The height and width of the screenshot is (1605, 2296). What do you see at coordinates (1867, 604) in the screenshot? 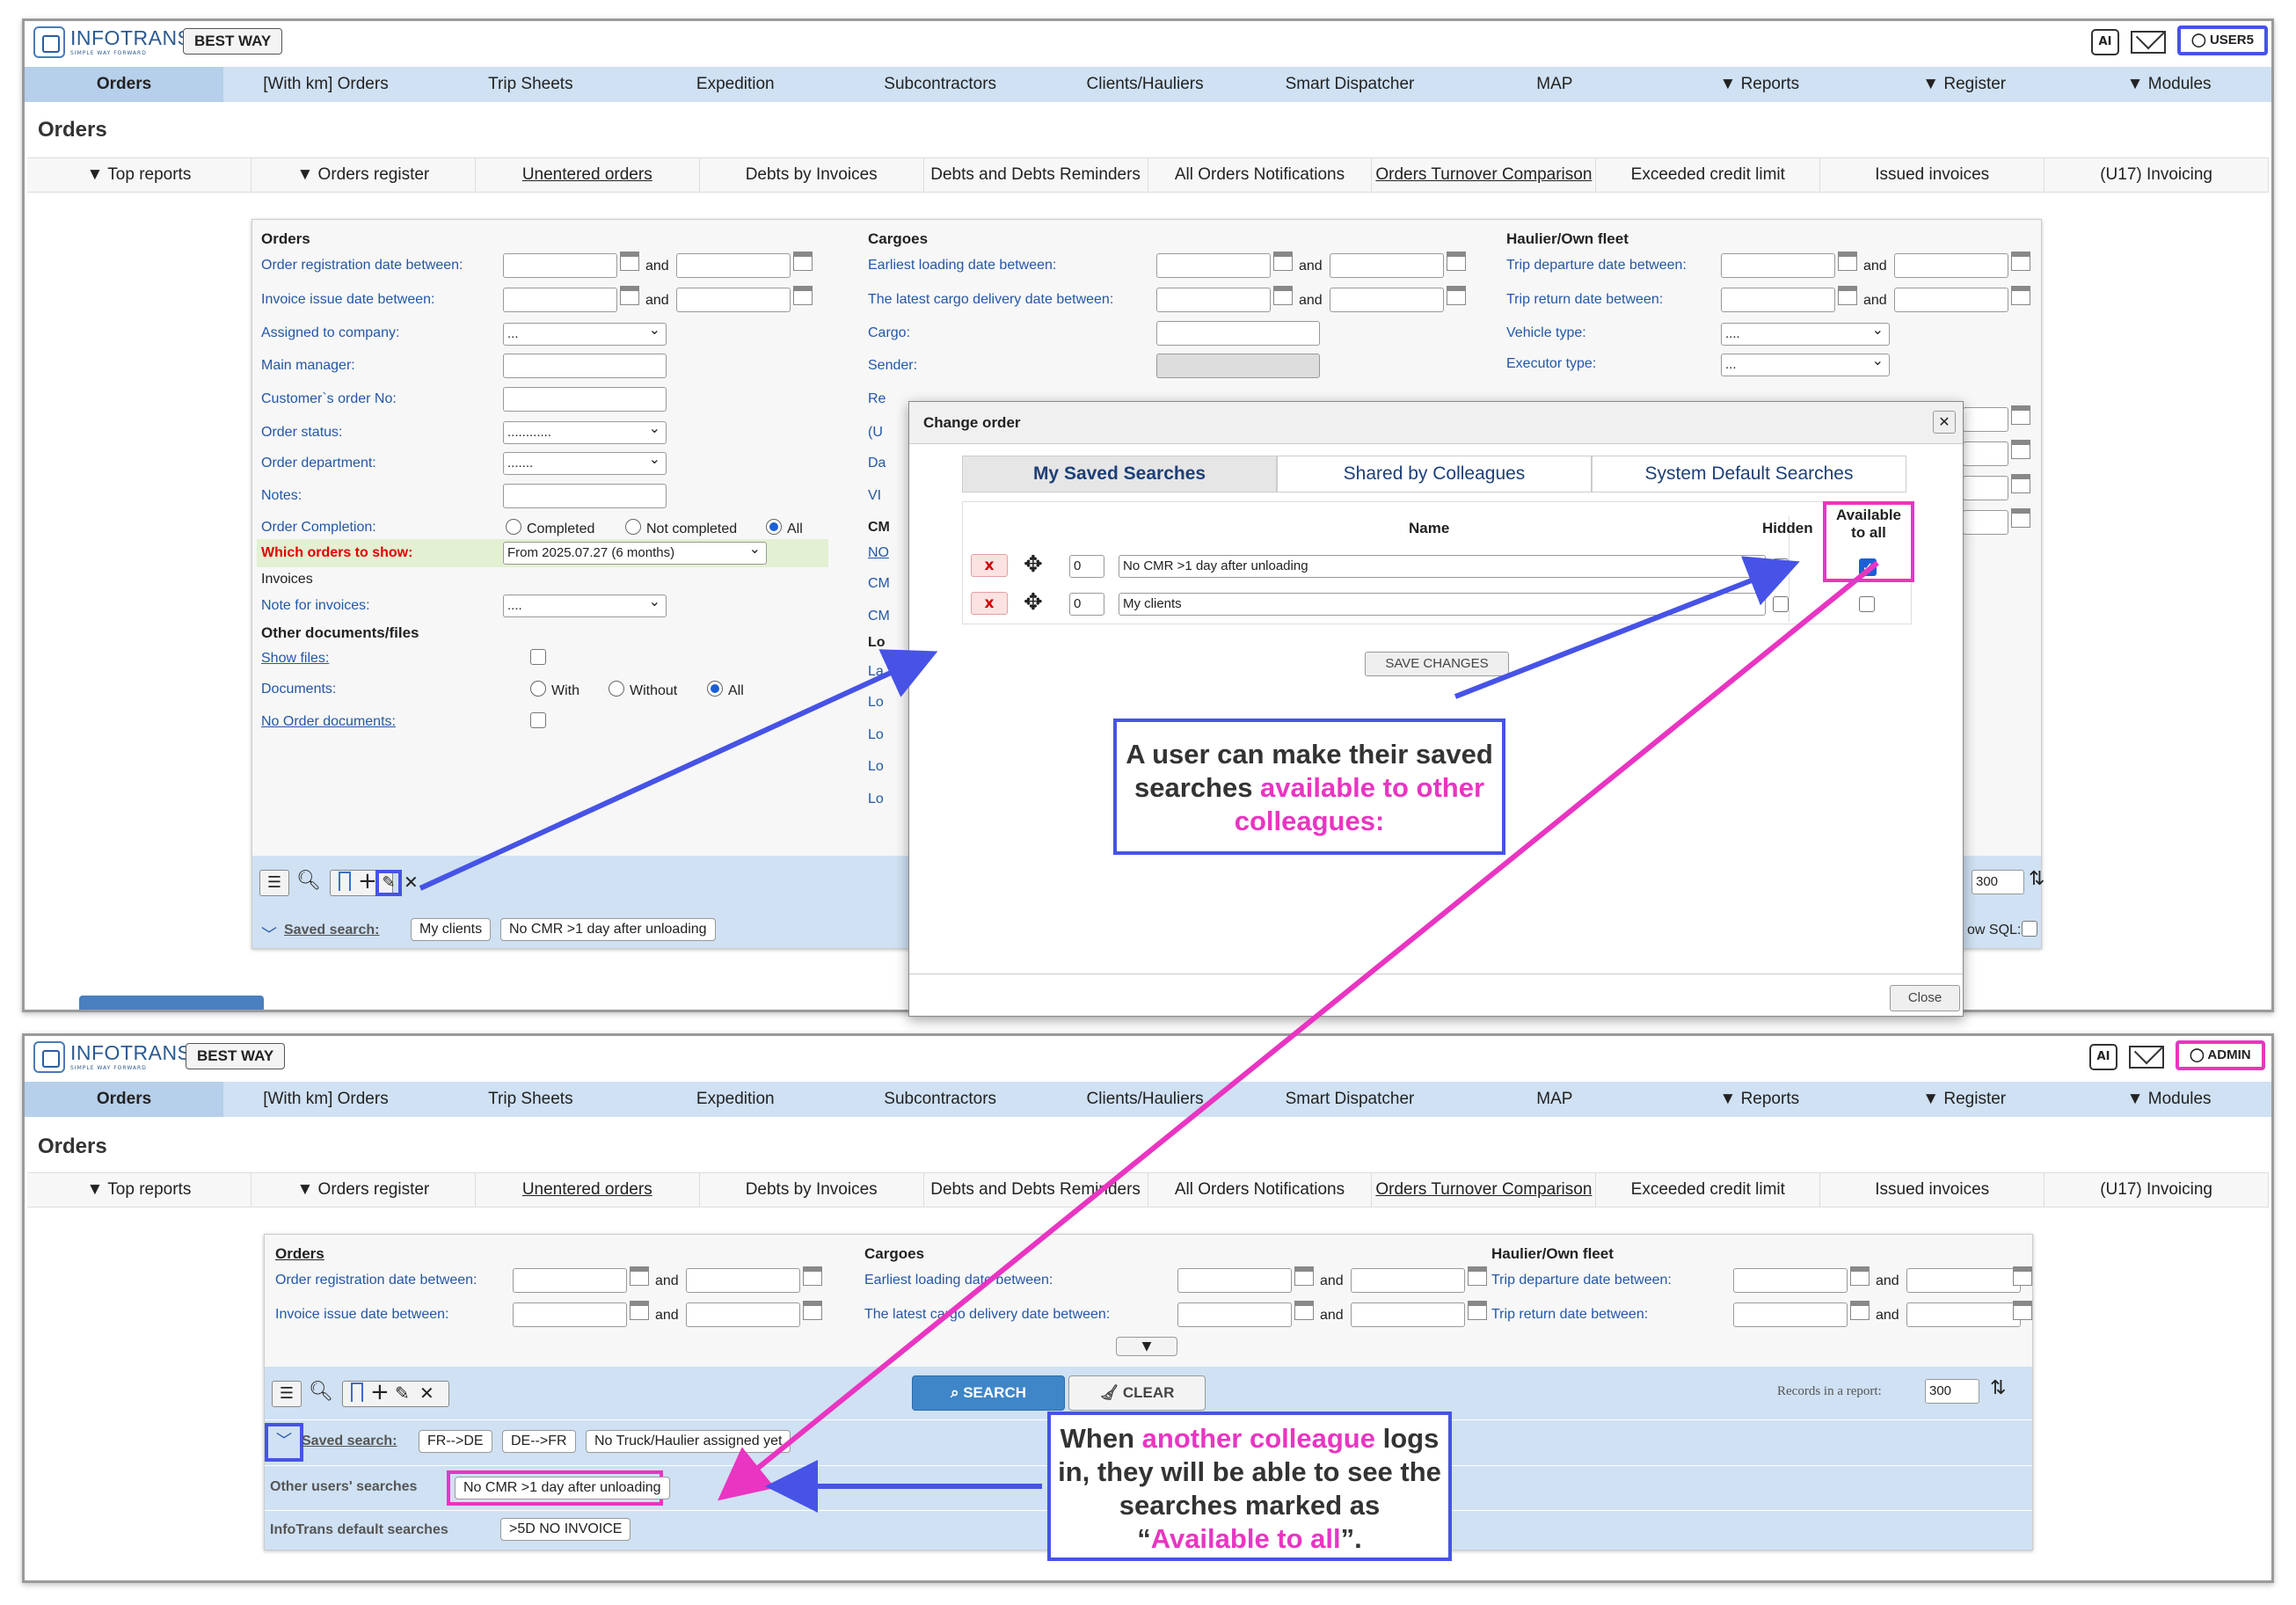
I see `row-available-checkbox` at bounding box center [1867, 604].